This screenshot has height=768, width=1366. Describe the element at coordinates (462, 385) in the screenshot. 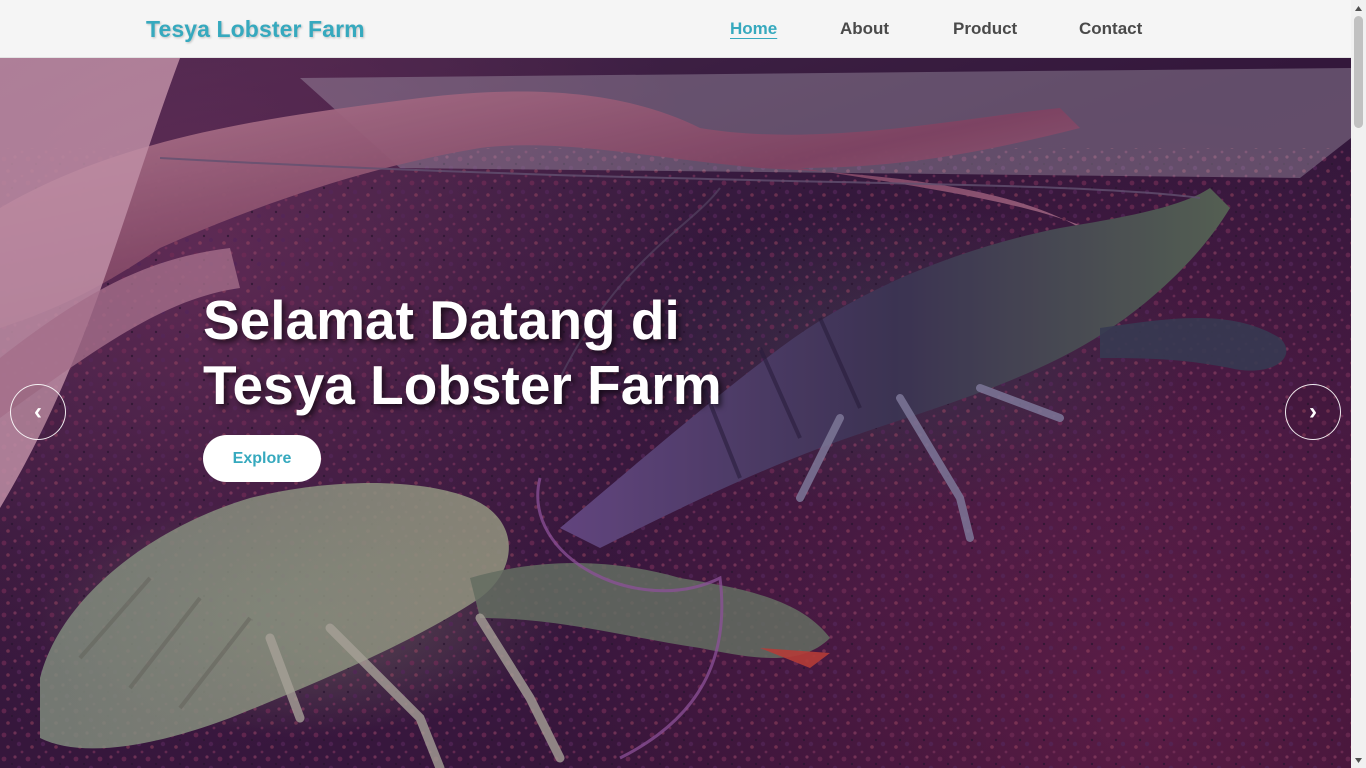

I see `hero-title-line-2: Tesya Lobster Farm` at that location.